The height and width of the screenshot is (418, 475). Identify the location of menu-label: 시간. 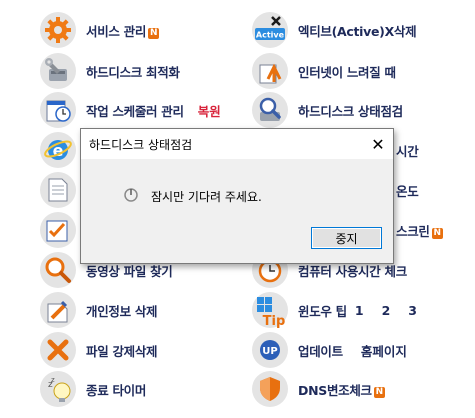
(407, 151).